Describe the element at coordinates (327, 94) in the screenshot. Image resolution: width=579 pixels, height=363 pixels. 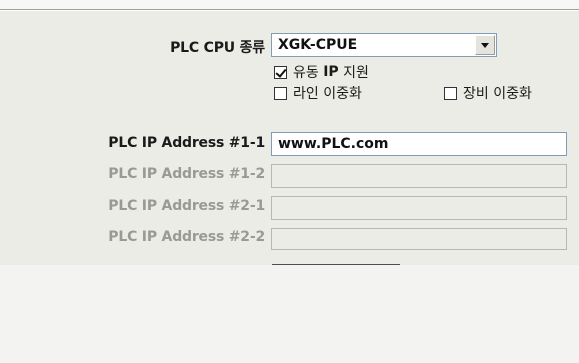
I see `line-redundancy-label: 라인 이중화` at that location.